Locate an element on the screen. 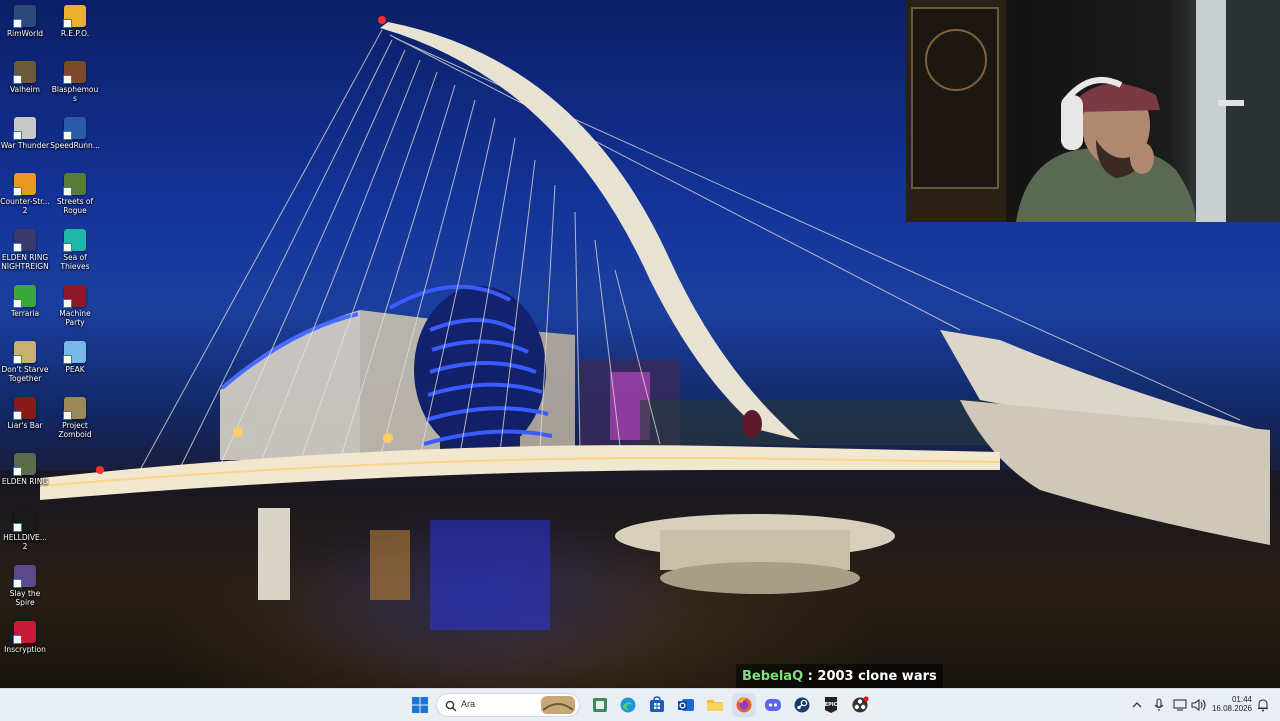  clock-date: 16.08.2026 is located at coordinates (1231, 708).